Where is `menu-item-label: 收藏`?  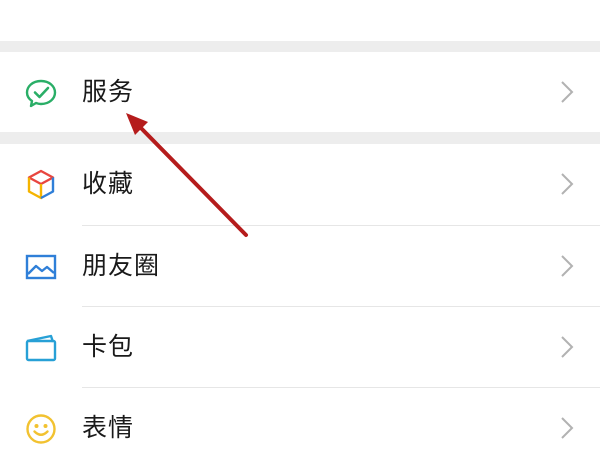 menu-item-label: 收藏 is located at coordinates (108, 183).